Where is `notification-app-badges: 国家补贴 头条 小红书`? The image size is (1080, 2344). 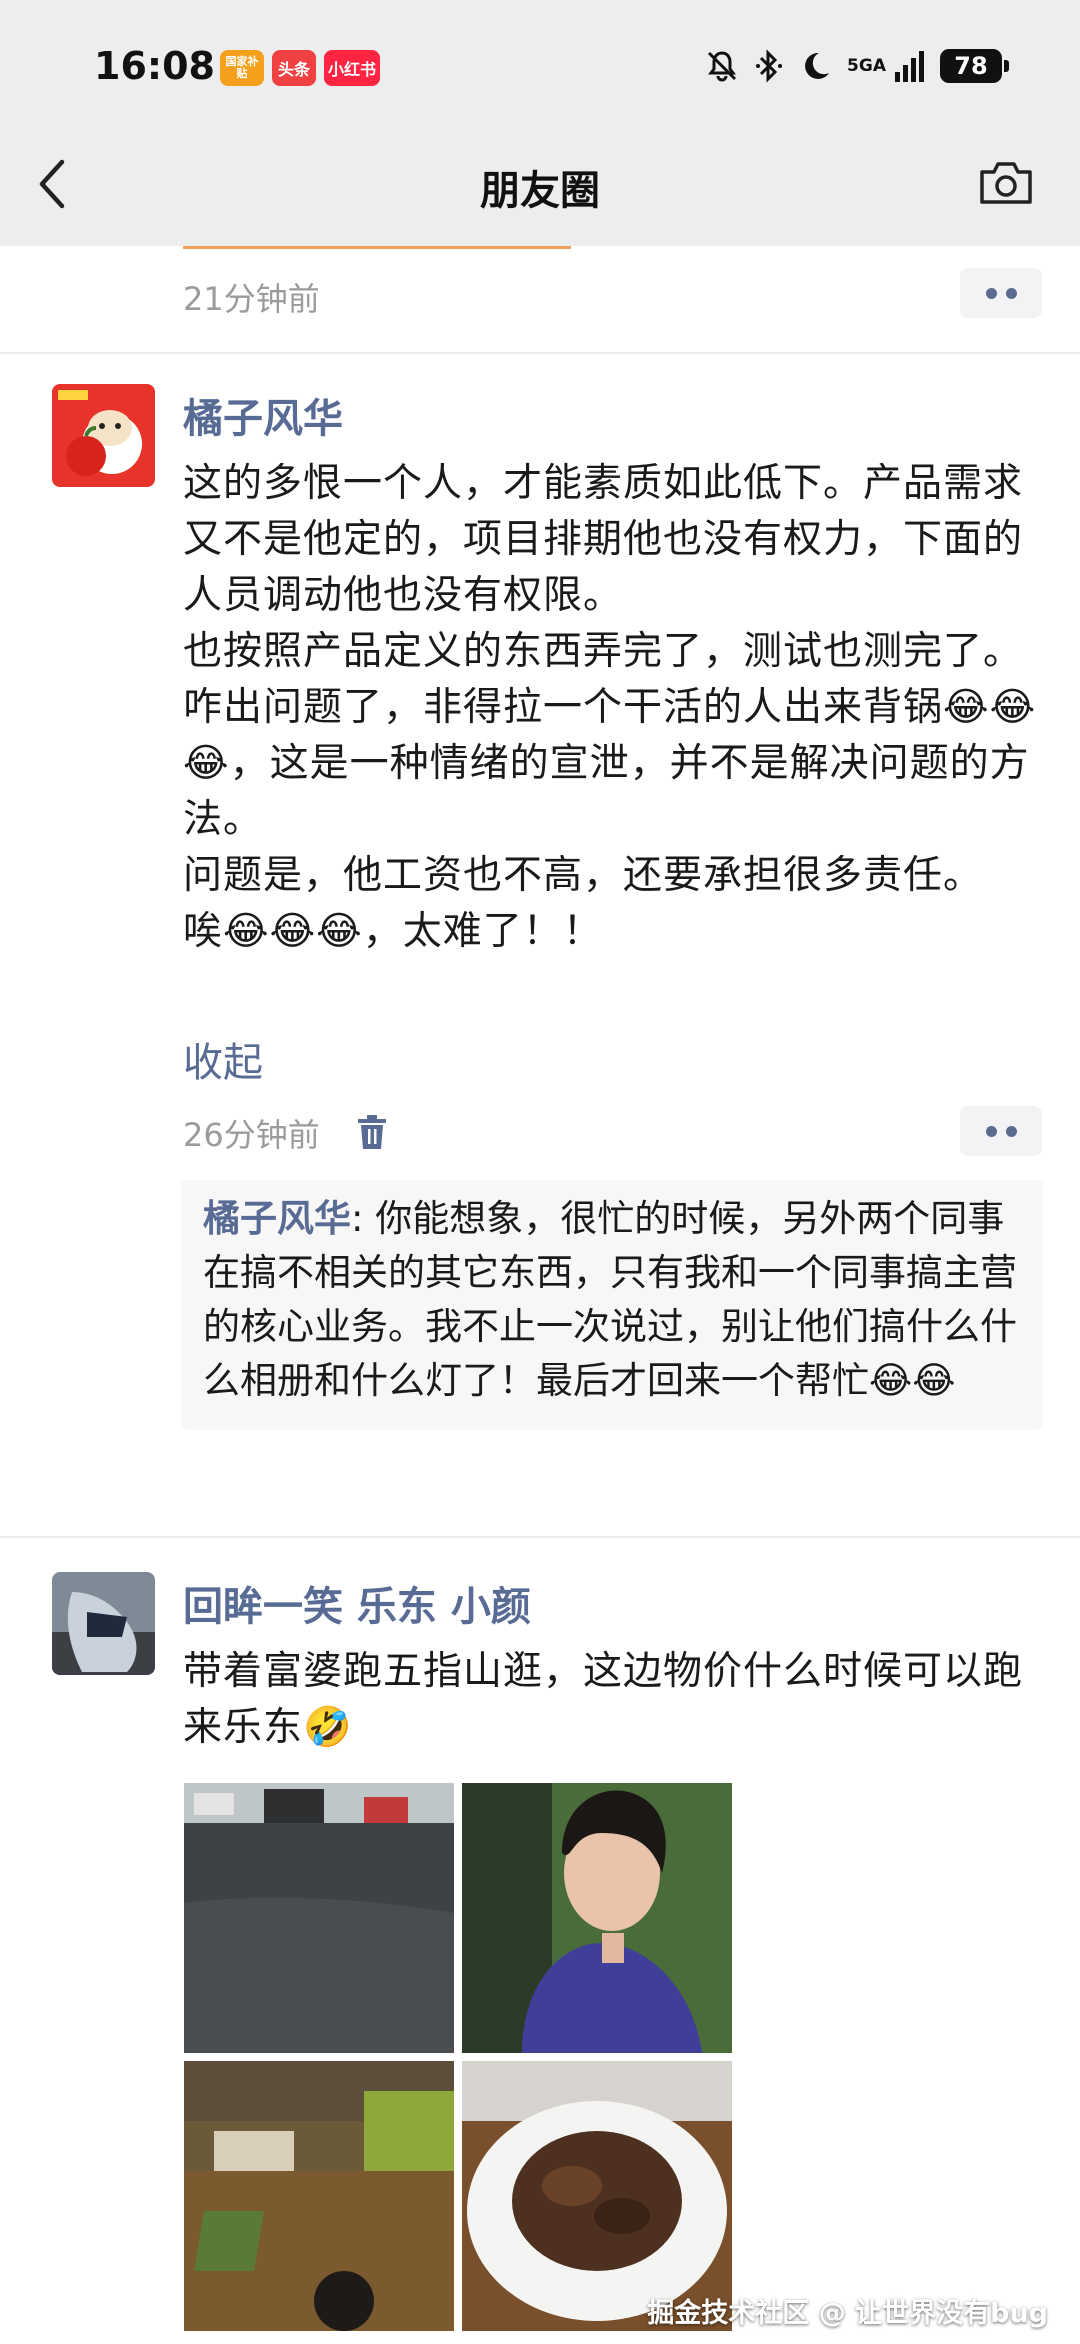
notification-app-badges: 国家补贴 头条 小红书 is located at coordinates (300, 68).